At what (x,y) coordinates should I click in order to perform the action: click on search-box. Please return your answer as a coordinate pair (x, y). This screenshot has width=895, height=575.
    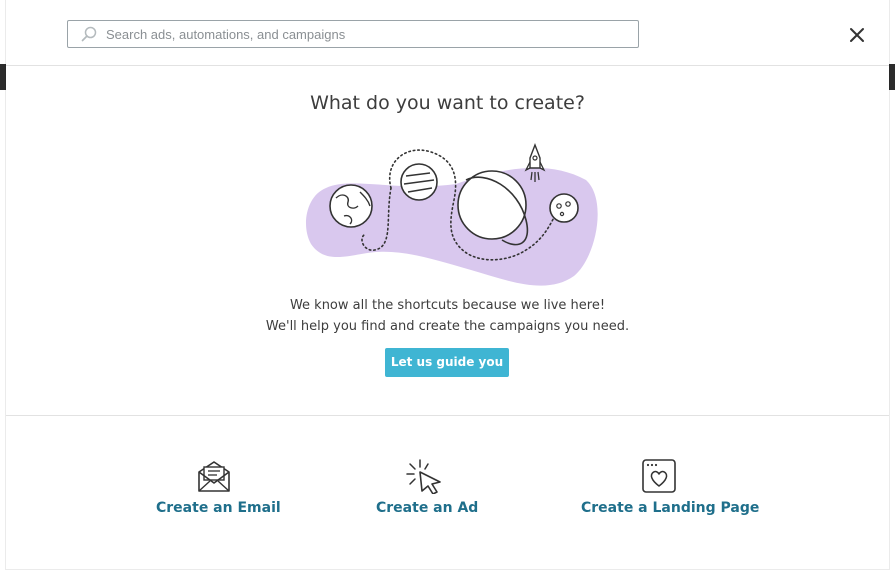
    Looking at the image, I should click on (353, 34).